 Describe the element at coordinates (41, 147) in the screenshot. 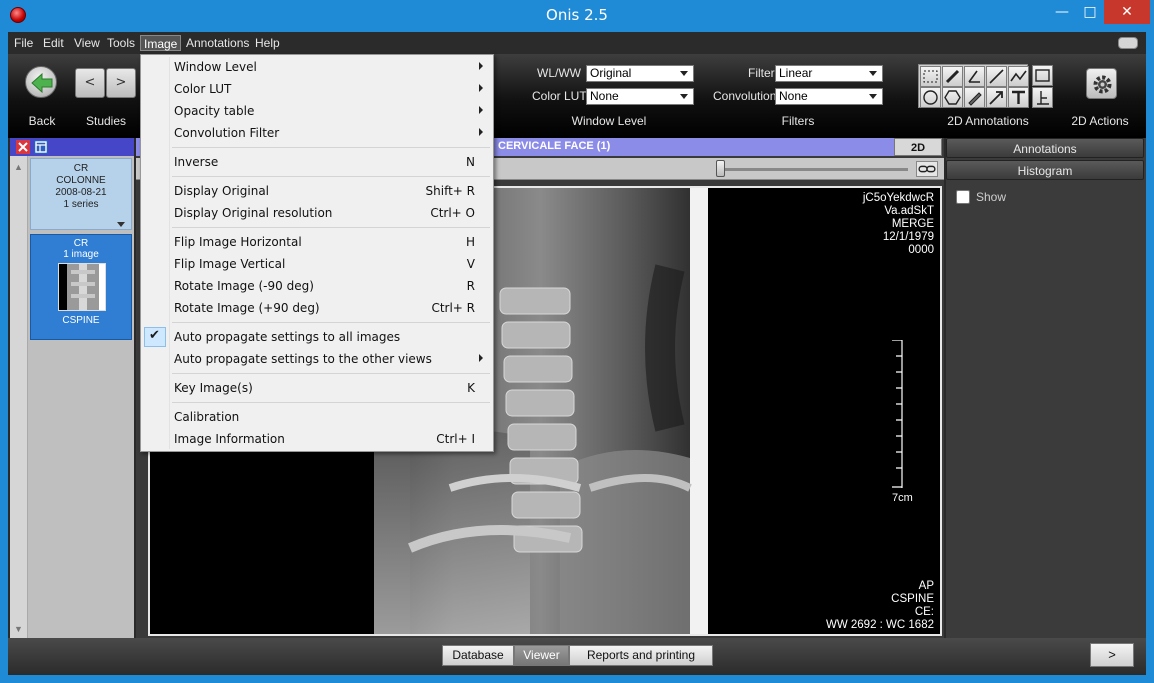

I see `layout-icon` at that location.